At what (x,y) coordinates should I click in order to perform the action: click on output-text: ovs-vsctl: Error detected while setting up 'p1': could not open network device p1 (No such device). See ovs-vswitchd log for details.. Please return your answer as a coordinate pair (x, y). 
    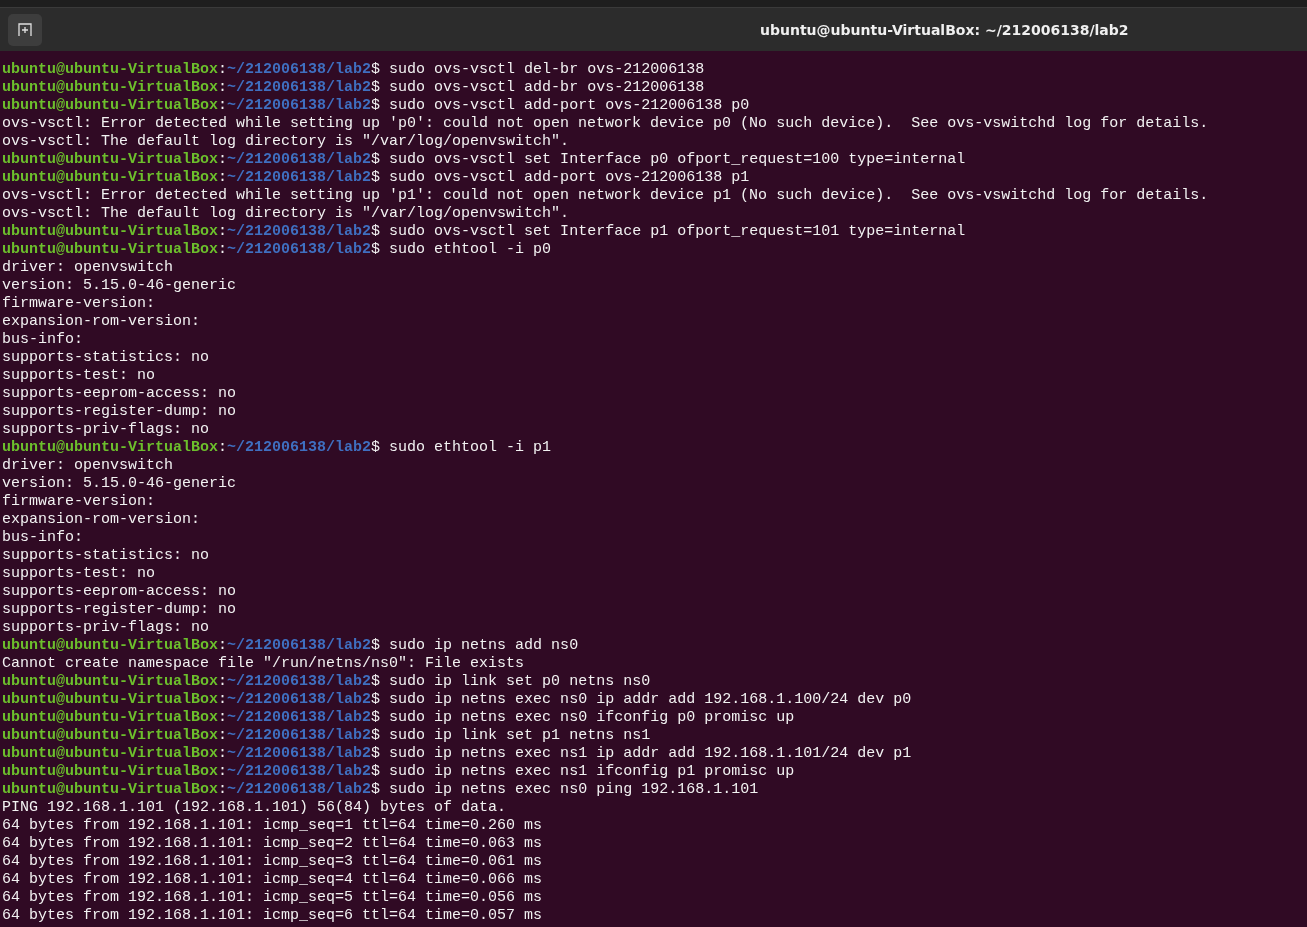
    Looking at the image, I should click on (605, 195).